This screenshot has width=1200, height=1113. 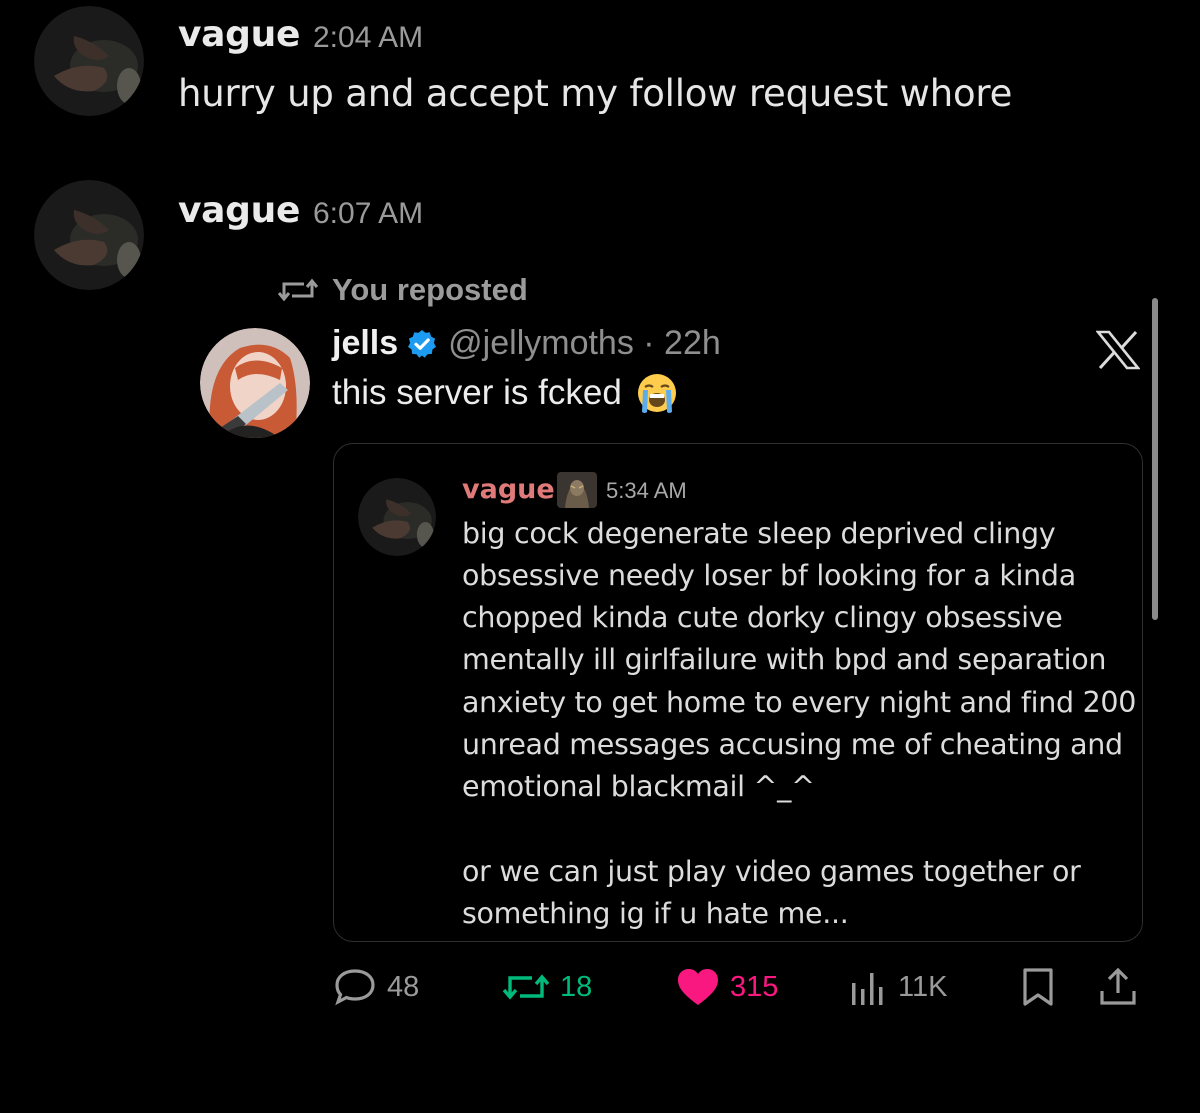 What do you see at coordinates (368, 37) in the screenshot?
I see `message-timestamp: 2:04 AM` at bounding box center [368, 37].